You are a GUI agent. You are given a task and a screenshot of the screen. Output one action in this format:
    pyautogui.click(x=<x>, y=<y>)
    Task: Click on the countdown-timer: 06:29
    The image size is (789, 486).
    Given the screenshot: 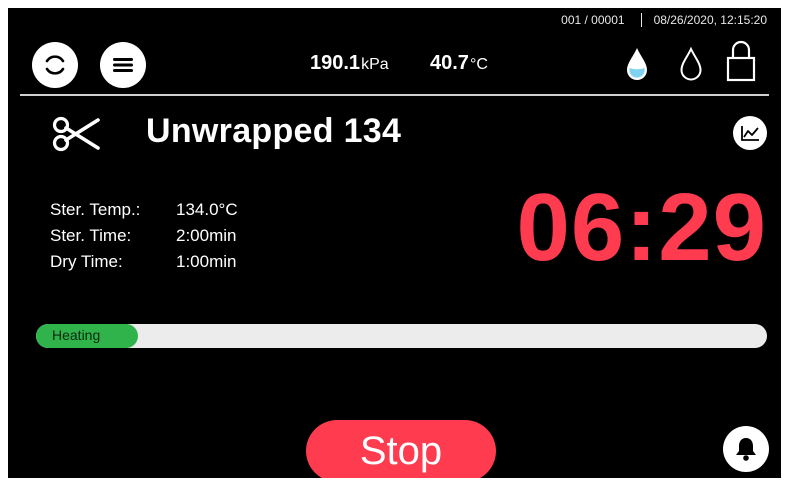 What is the action you would take?
    pyautogui.click(x=641, y=227)
    